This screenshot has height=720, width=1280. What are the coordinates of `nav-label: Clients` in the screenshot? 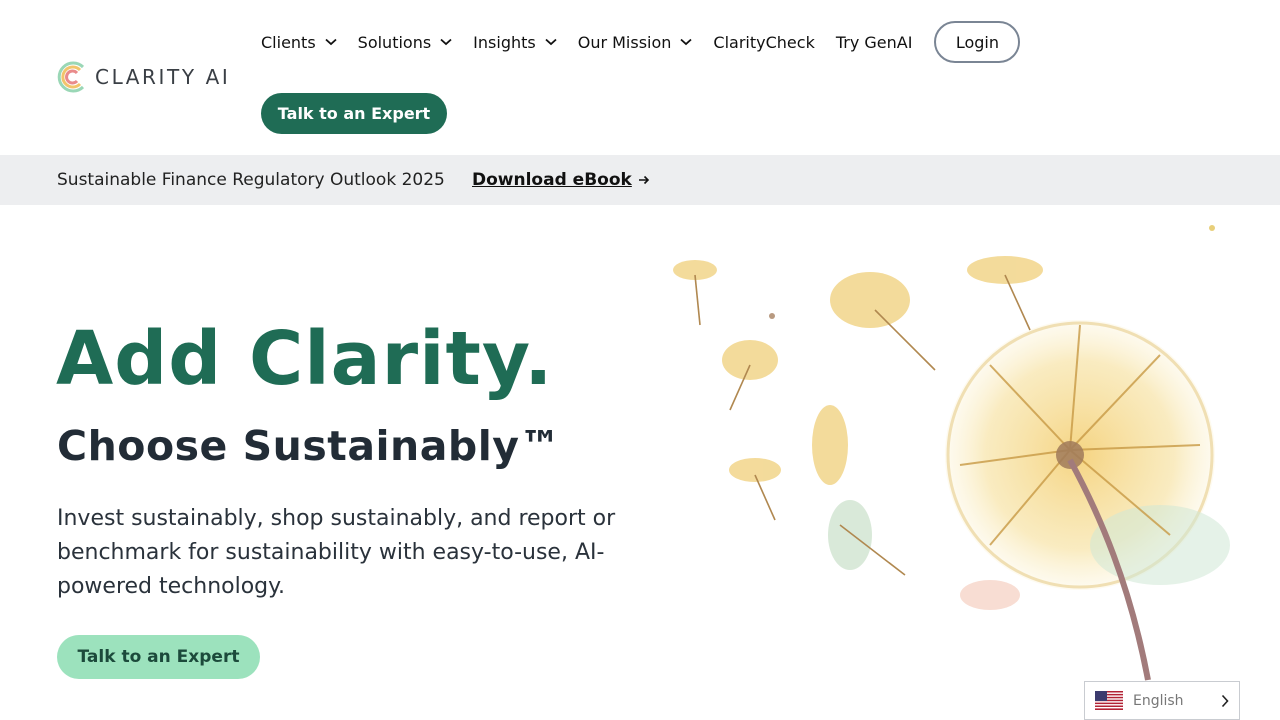 It's located at (288, 42).